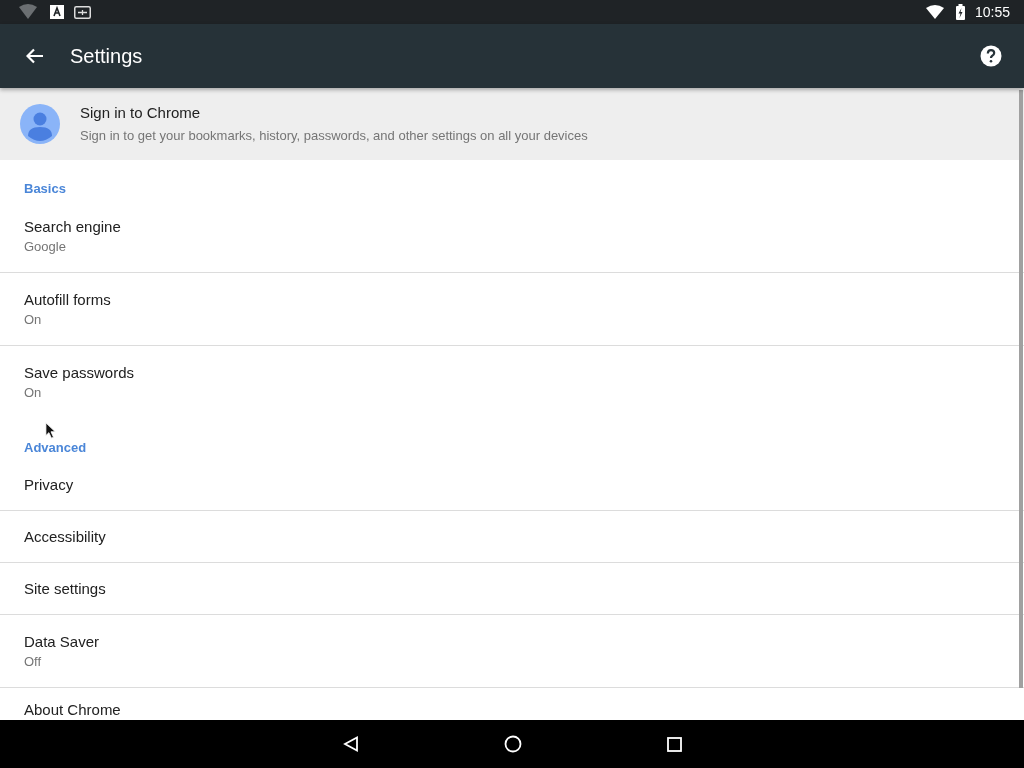 The width and height of the screenshot is (1024, 768). I want to click on settings-item: Save passwords On, so click(512, 382).